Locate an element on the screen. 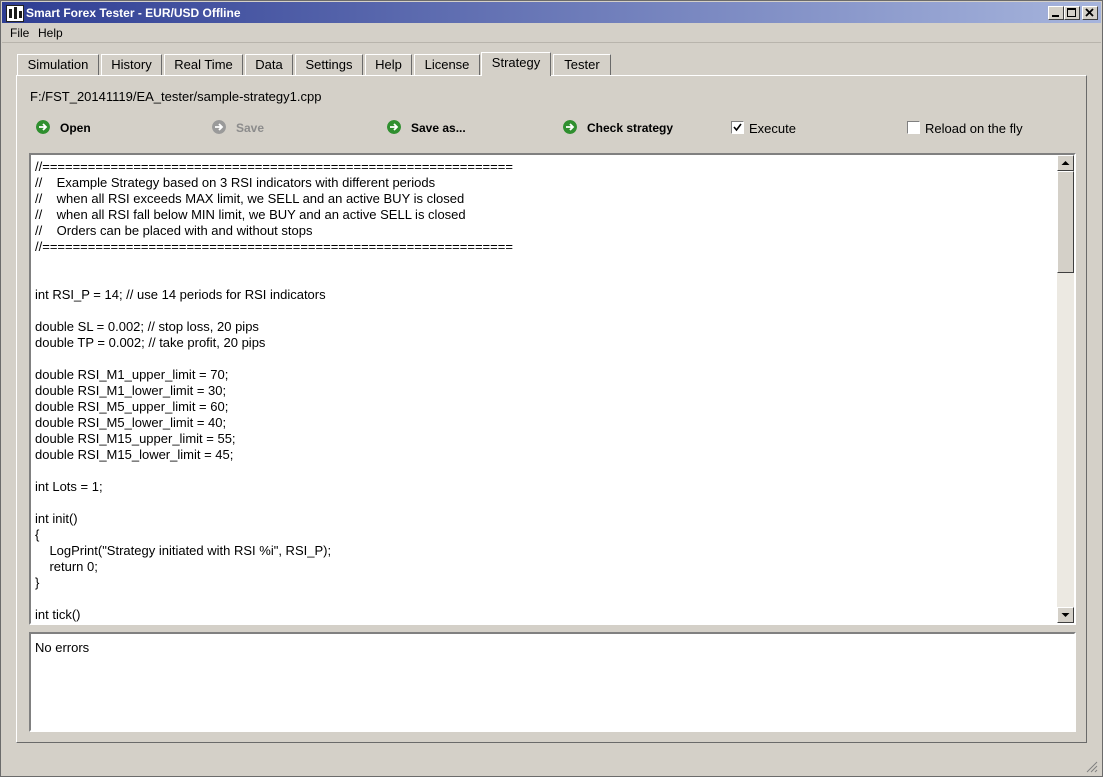 This screenshot has width=1103, height=777. arrow-up-icon is located at coordinates (1065, 163).